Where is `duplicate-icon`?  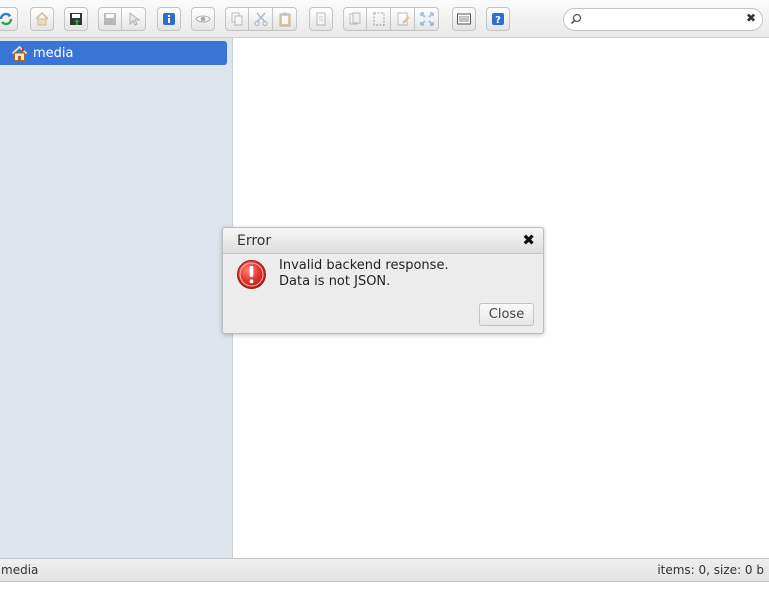
duplicate-icon is located at coordinates (355, 18).